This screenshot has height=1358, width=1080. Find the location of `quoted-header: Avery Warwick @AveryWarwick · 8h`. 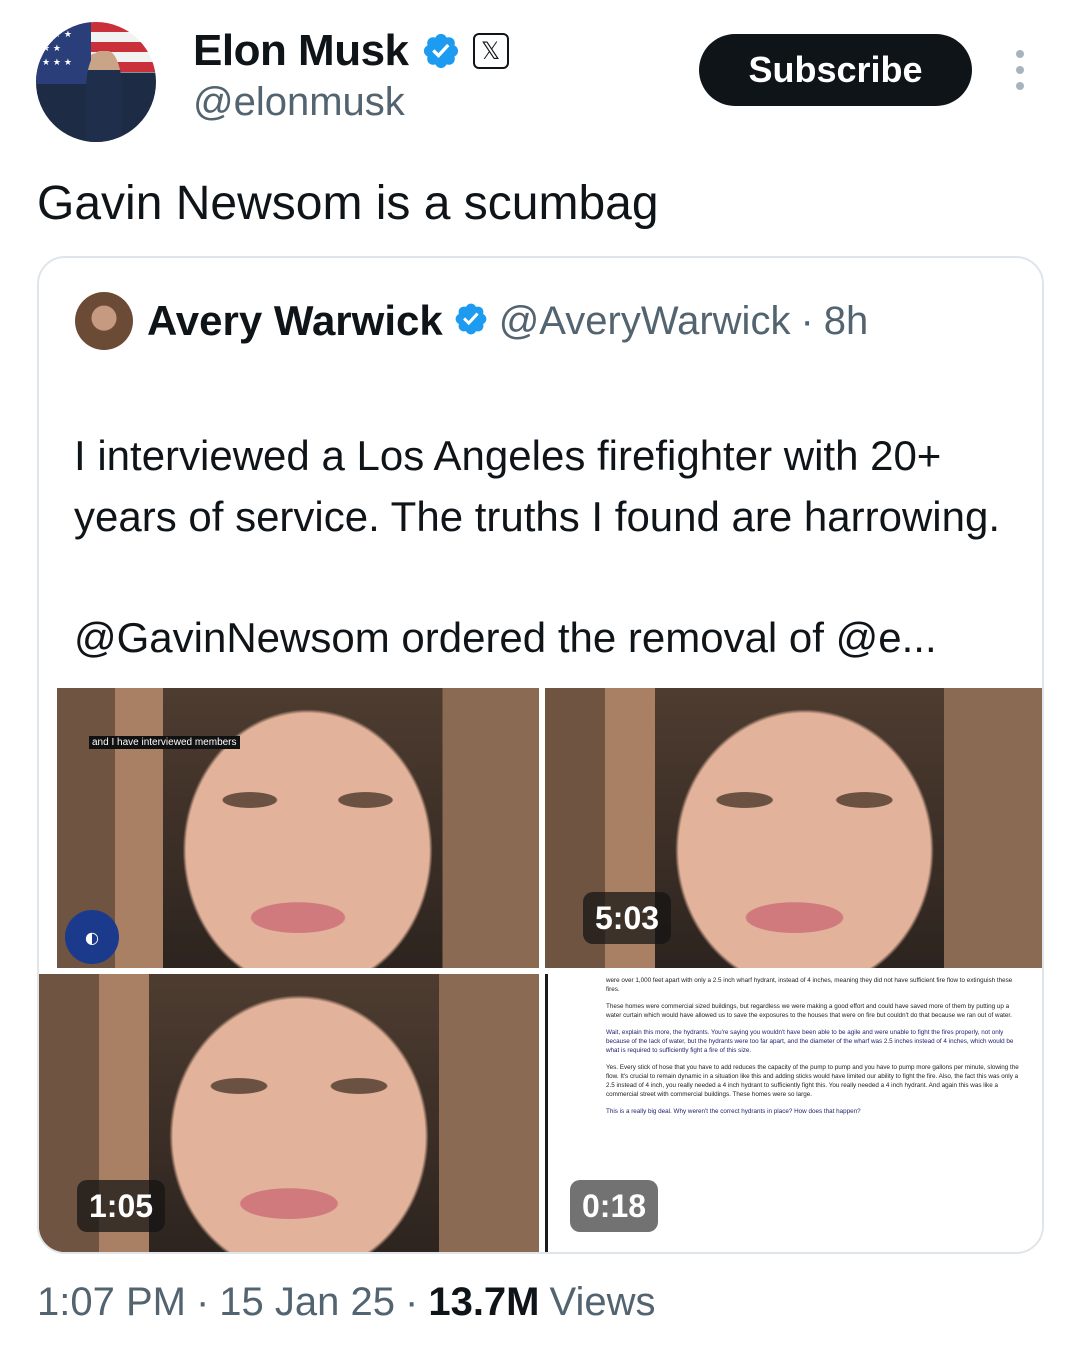

quoted-header: Avery Warwick @AveryWarwick · 8h is located at coordinates (507, 321).